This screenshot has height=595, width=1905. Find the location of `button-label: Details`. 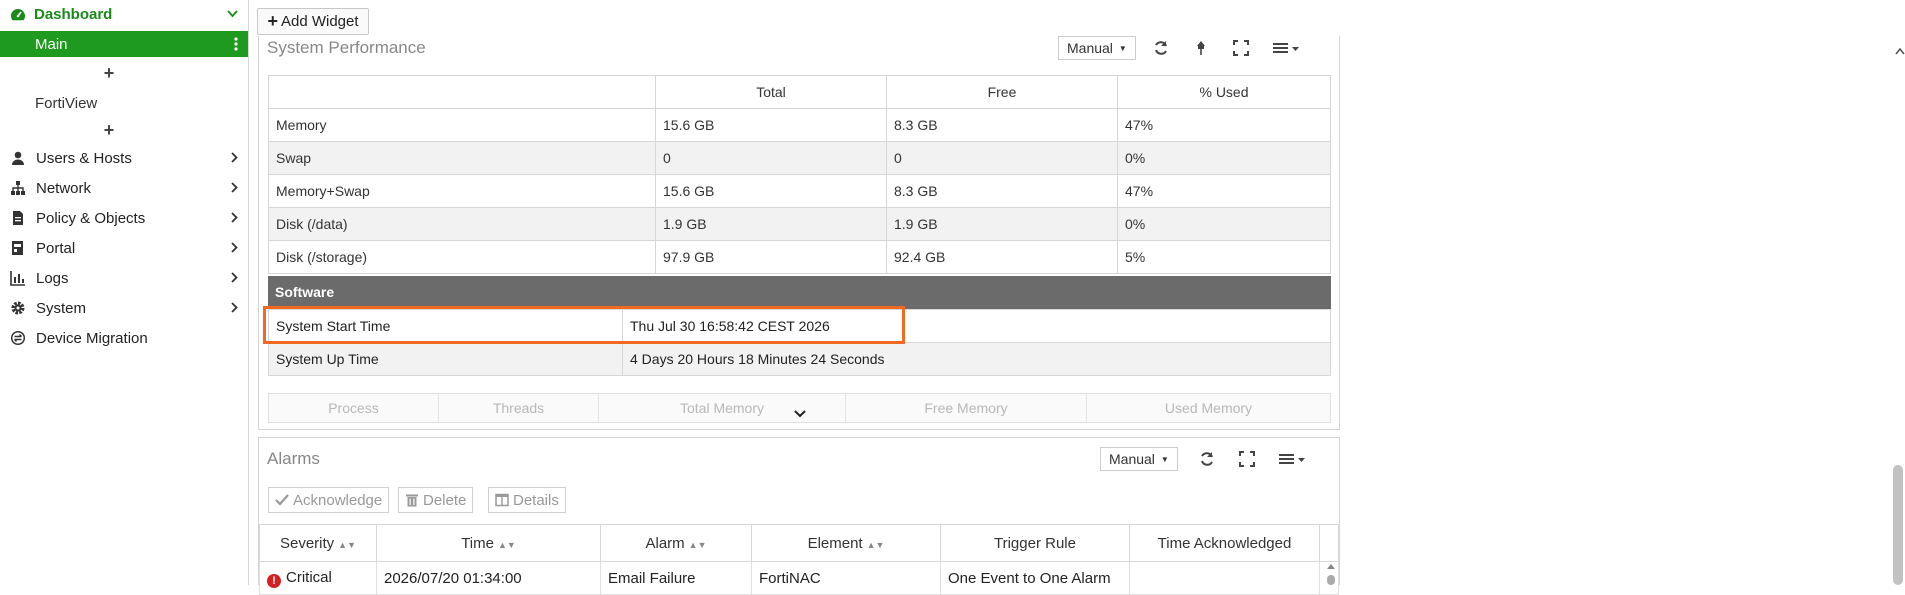

button-label: Details is located at coordinates (536, 500).